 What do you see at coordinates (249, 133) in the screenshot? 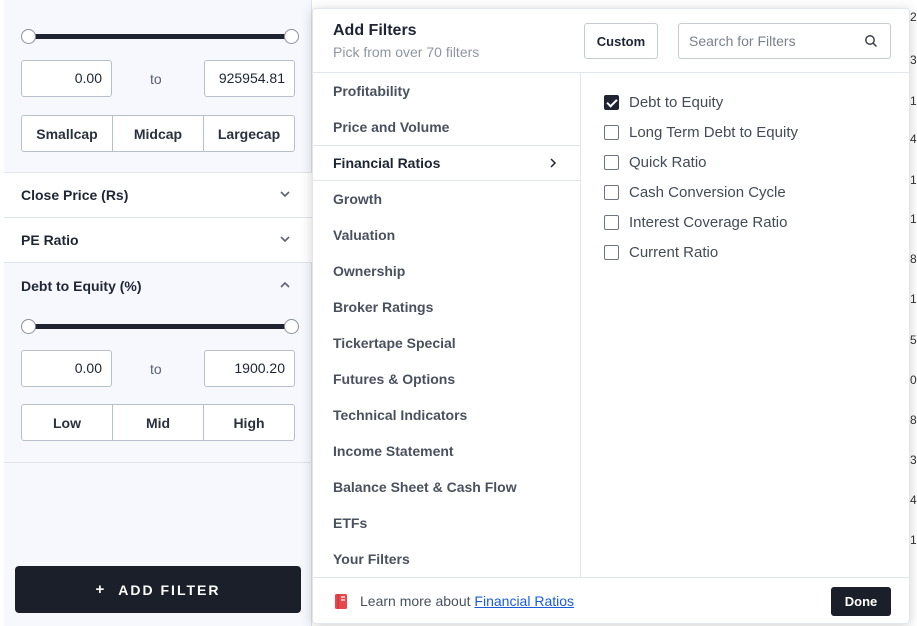
I see `largecap-button: Largecap` at bounding box center [249, 133].